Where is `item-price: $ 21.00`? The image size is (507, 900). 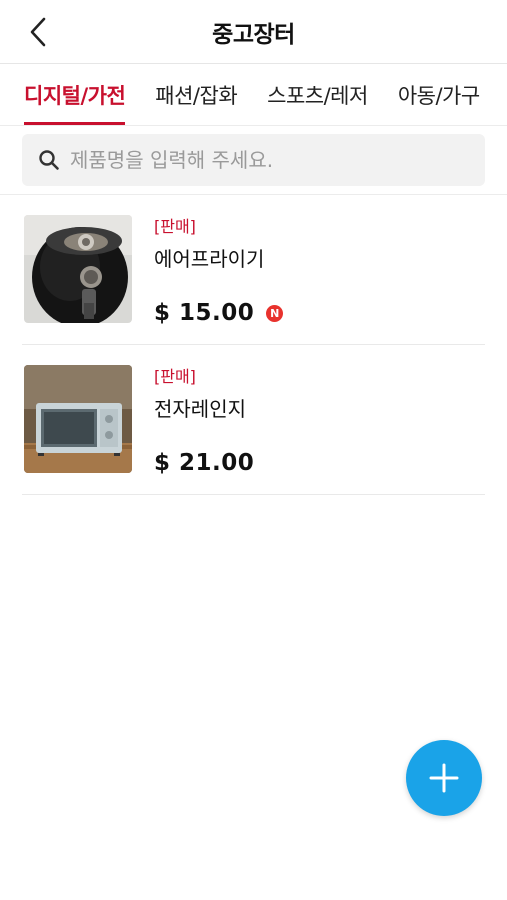
item-price: $ 21.00 is located at coordinates (204, 463).